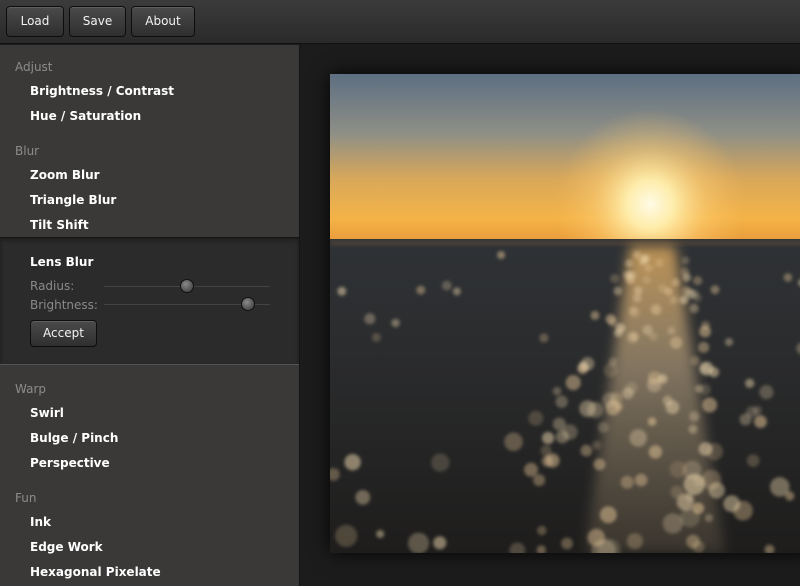 The height and width of the screenshot is (586, 800). I want to click on menu-item-zoom-blur: Zoom Blur, so click(65, 175).